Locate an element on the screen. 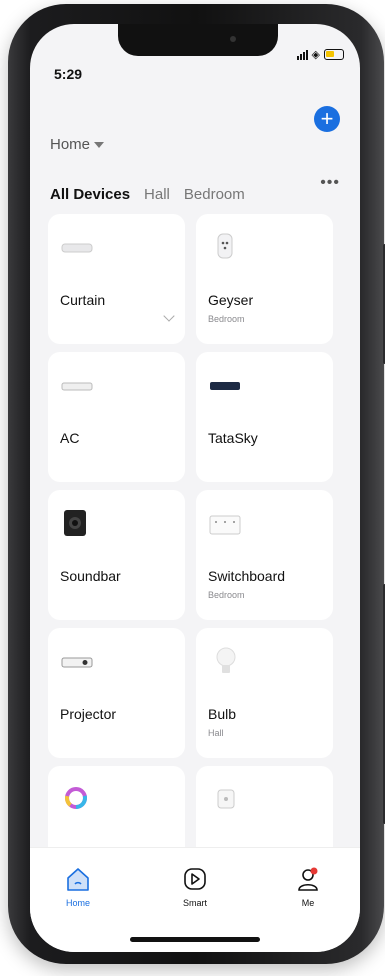 Image resolution: width=385 pixels, height=976 pixels. tab-smart: Smart is located at coordinates (195, 887).